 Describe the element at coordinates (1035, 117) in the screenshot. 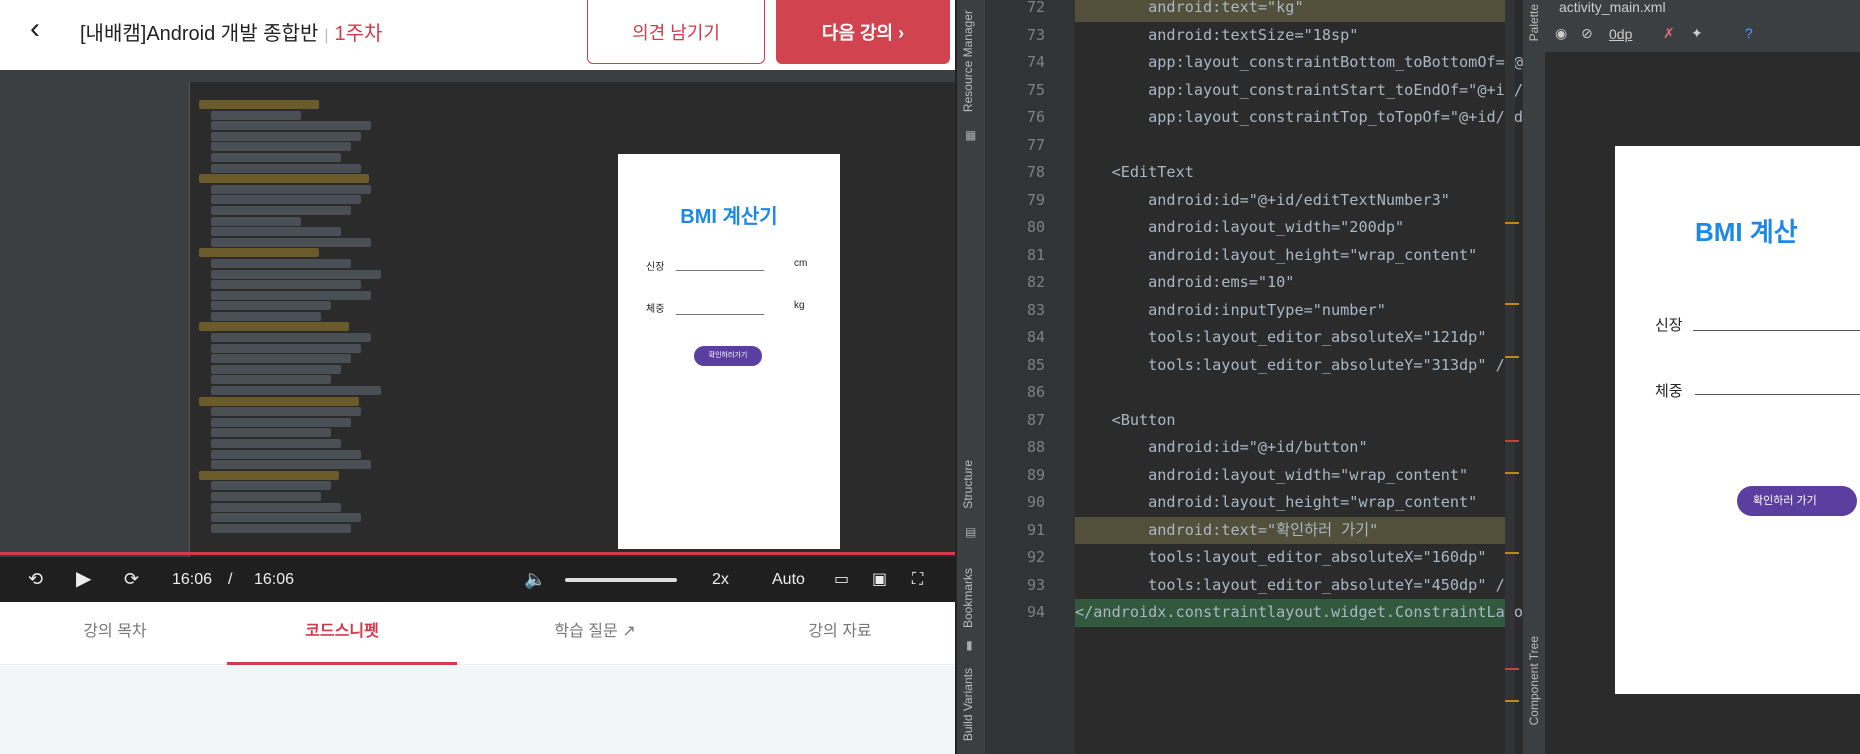

I see `line-number: 76` at that location.